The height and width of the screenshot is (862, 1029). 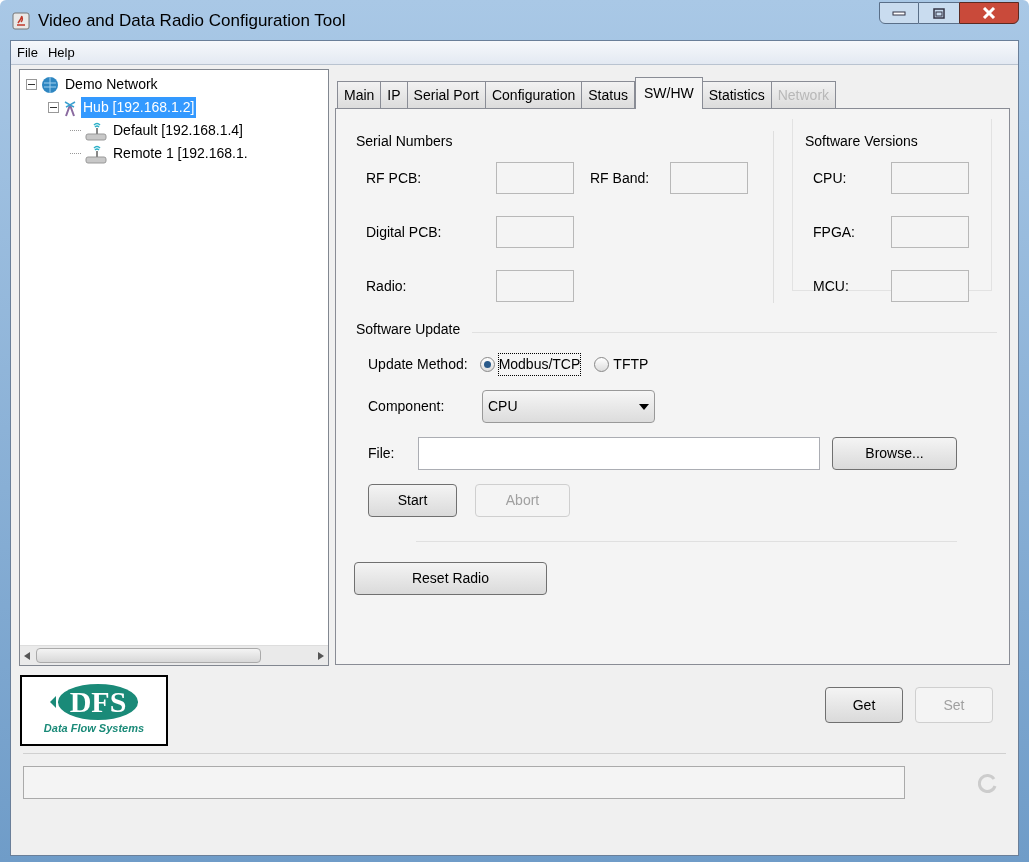 What do you see at coordinates (864, 705) in the screenshot?
I see `button: Get` at bounding box center [864, 705].